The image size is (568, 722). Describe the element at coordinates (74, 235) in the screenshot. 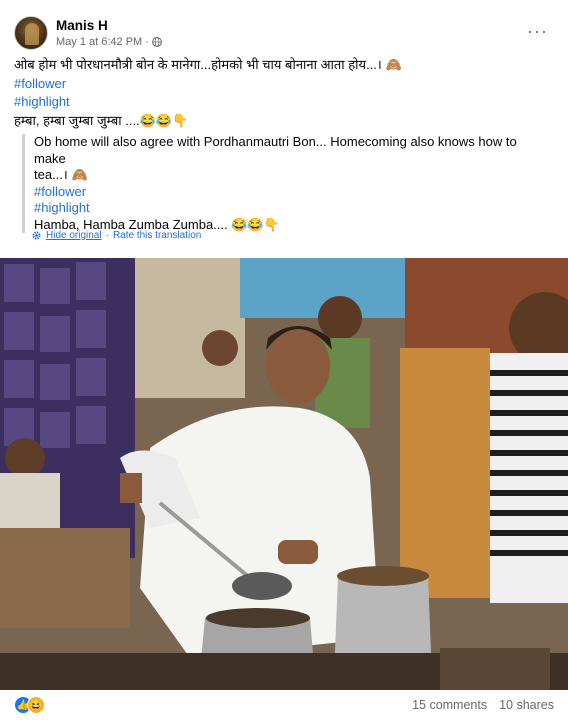

I see `hide-original-link: Hide original` at that location.